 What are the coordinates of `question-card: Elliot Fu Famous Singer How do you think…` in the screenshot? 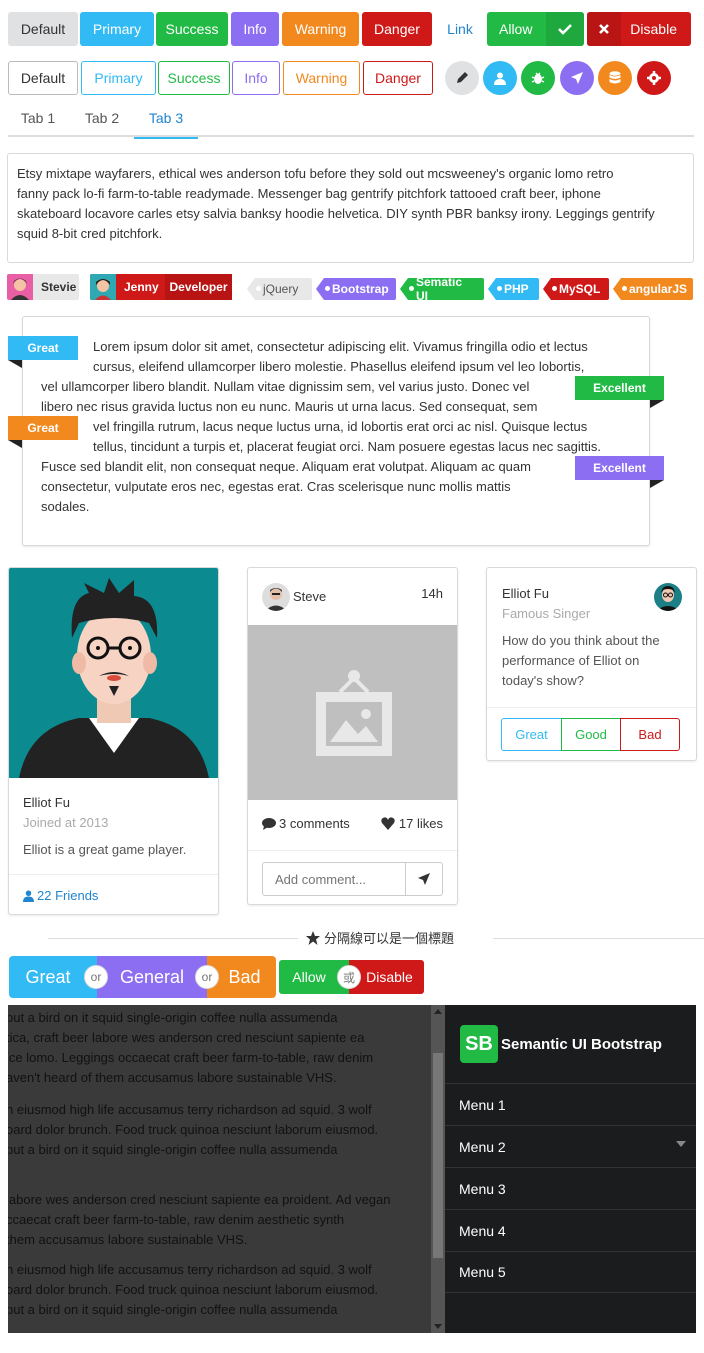 It's located at (591, 664).